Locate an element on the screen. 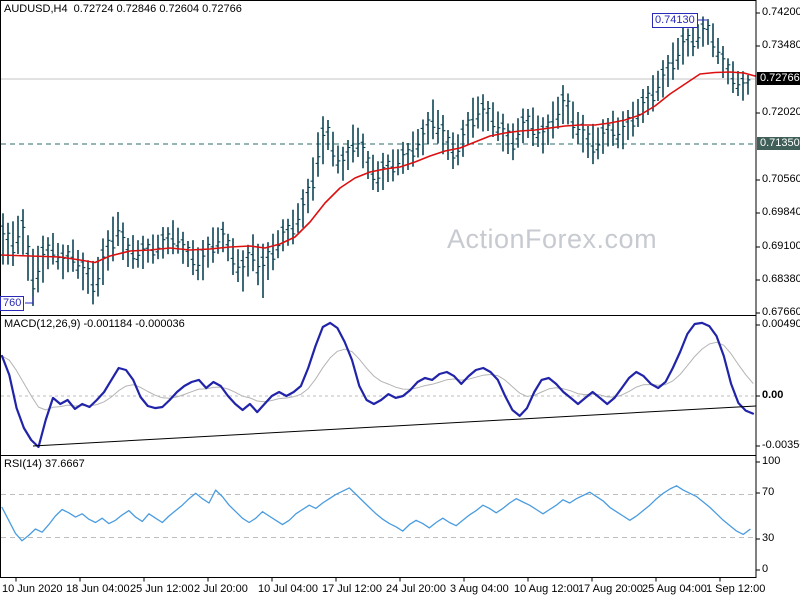 Image resolution: width=800 pixels, height=600 pixels. time-axis-label: 1 Sep 12:00 is located at coordinates (736, 589).